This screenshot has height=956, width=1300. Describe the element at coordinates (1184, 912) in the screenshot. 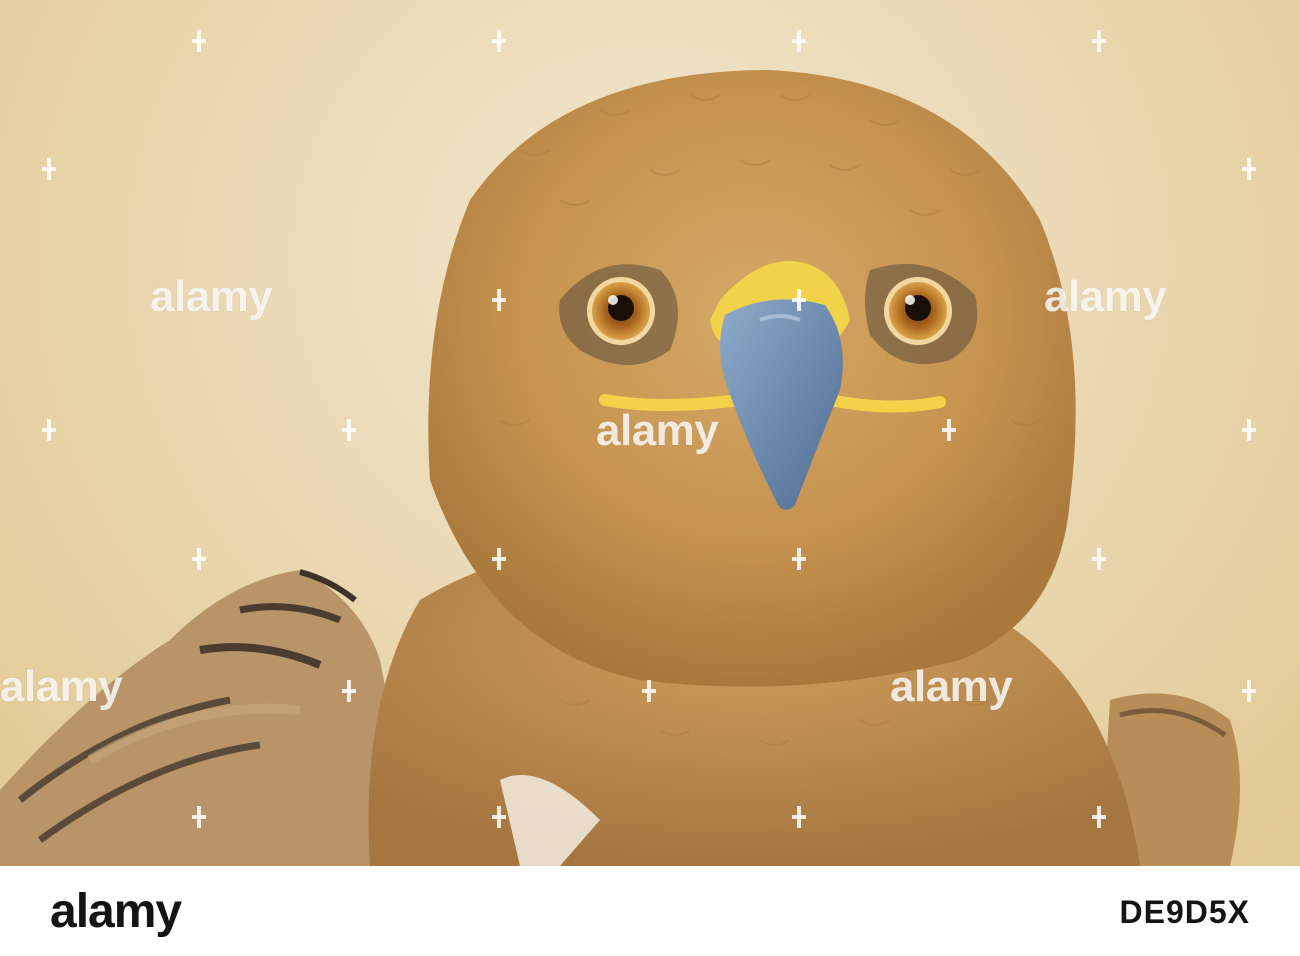

I see `image-id: DE9D5X` at that location.